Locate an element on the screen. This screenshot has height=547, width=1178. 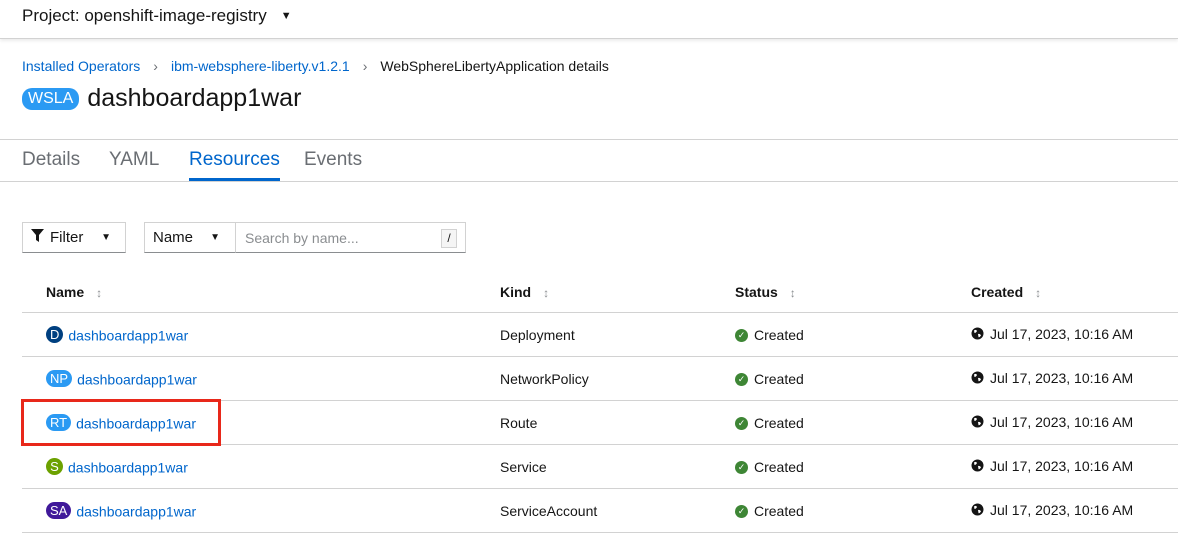
project-label: Project: openshift-image-registry is located at coordinates (144, 15).